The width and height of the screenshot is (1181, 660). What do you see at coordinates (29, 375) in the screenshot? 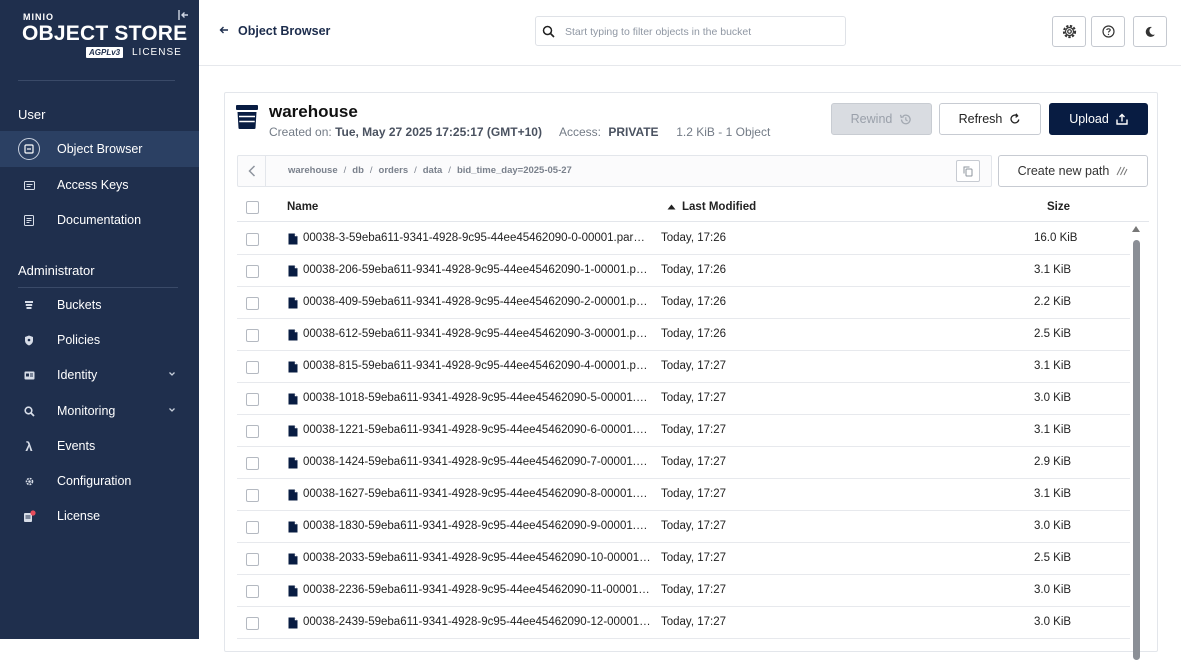
I see `id-card-icon` at bounding box center [29, 375].